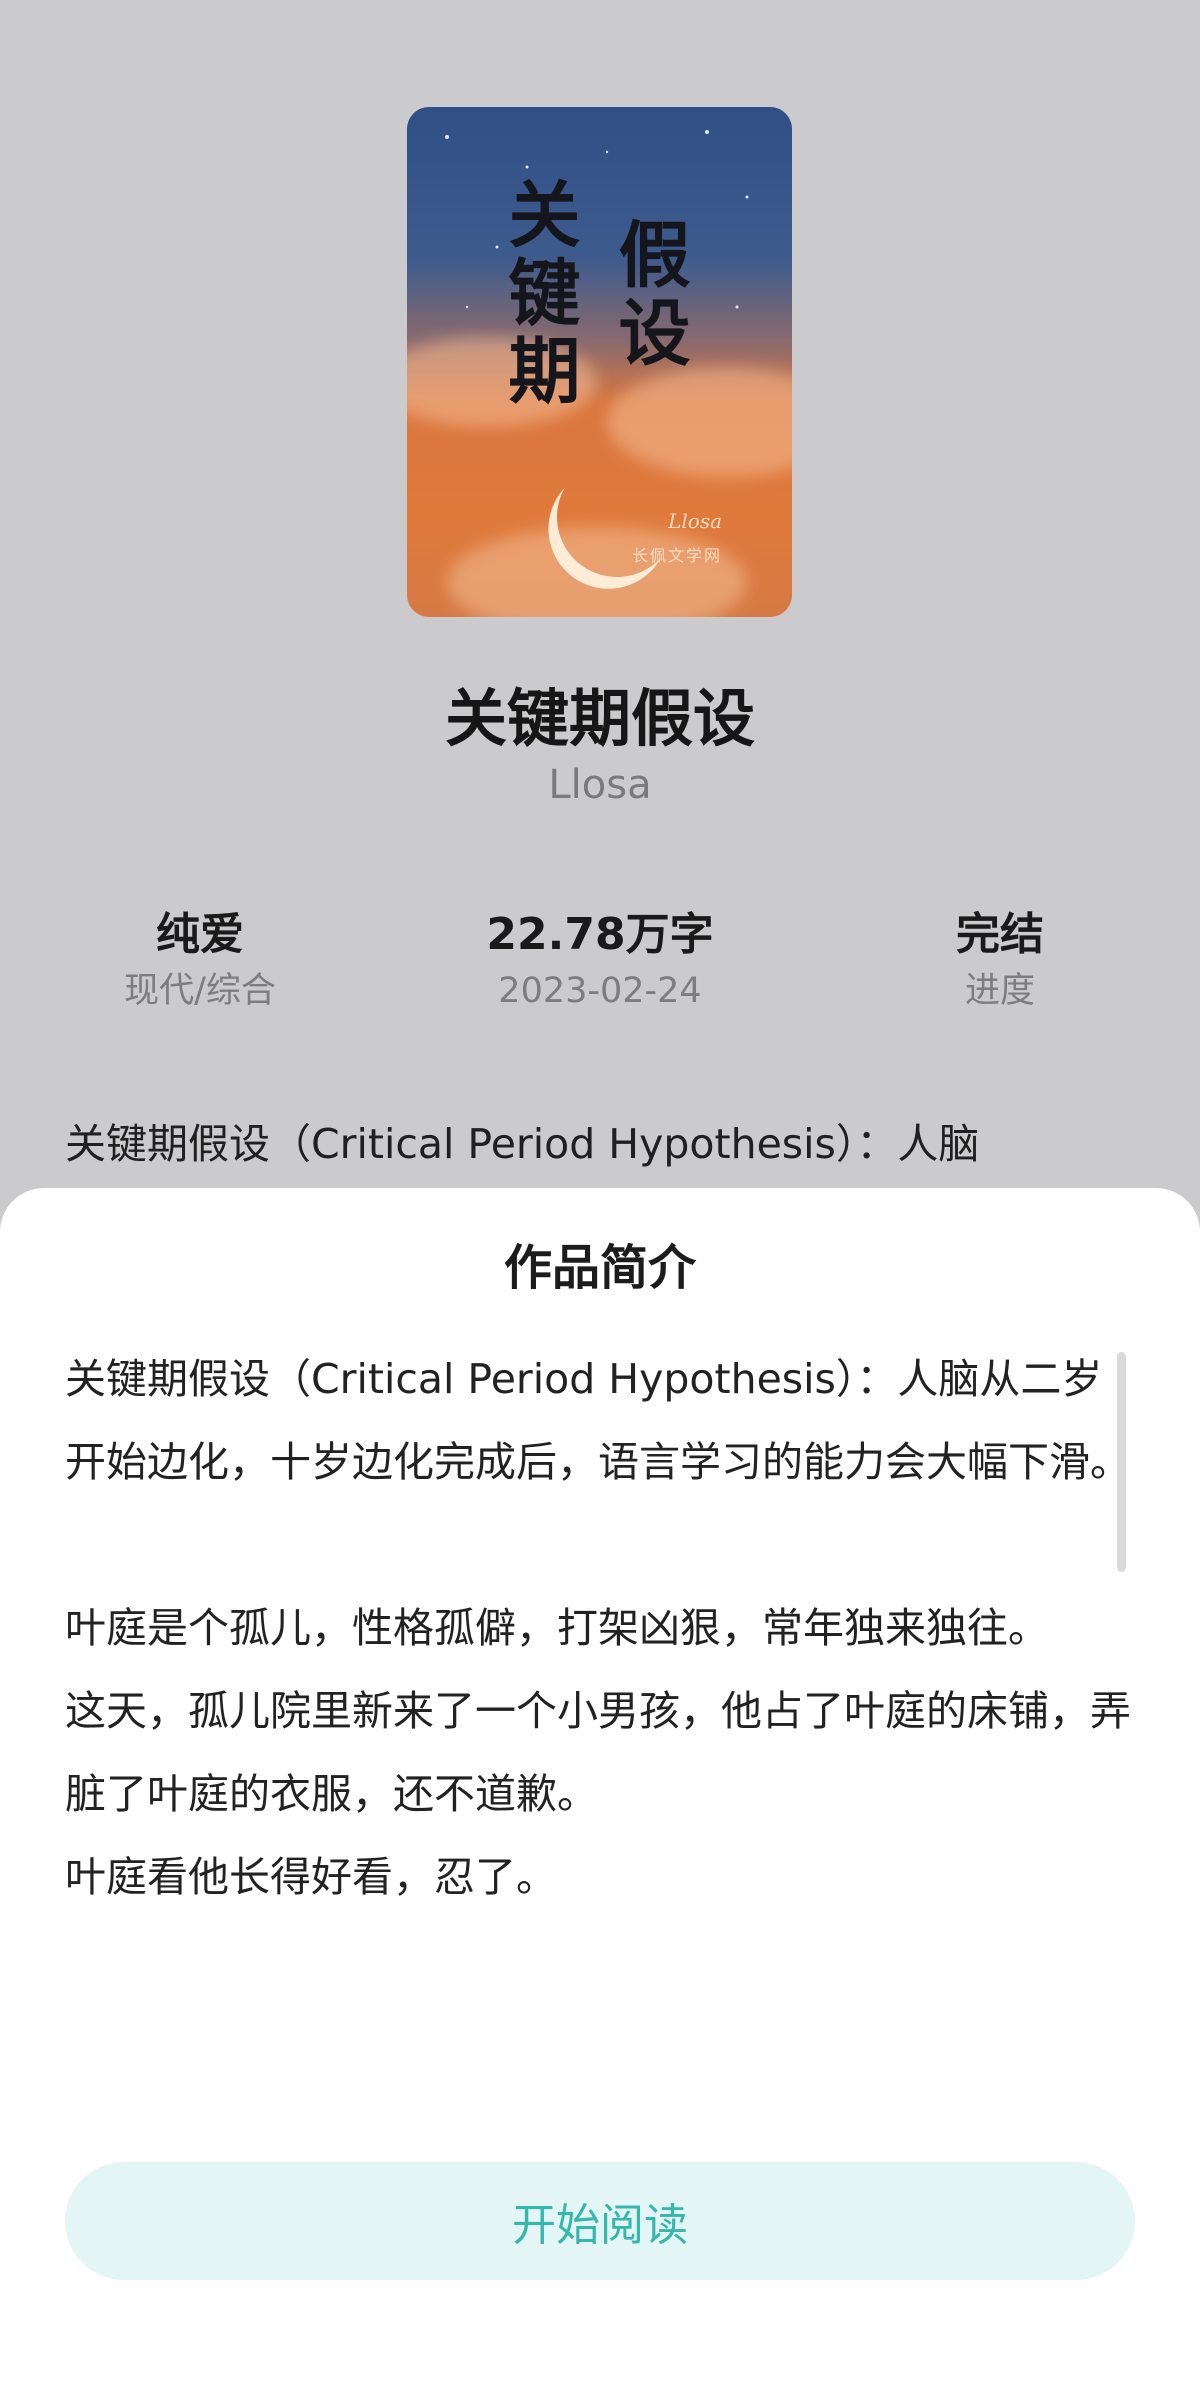 This screenshot has height=2400, width=1200. Describe the element at coordinates (557, 1628) in the screenshot. I see `synopsis-paragraph: 叶庭是个孤儿，性格孤僻，打架凶狠，常年独来独往。` at that location.